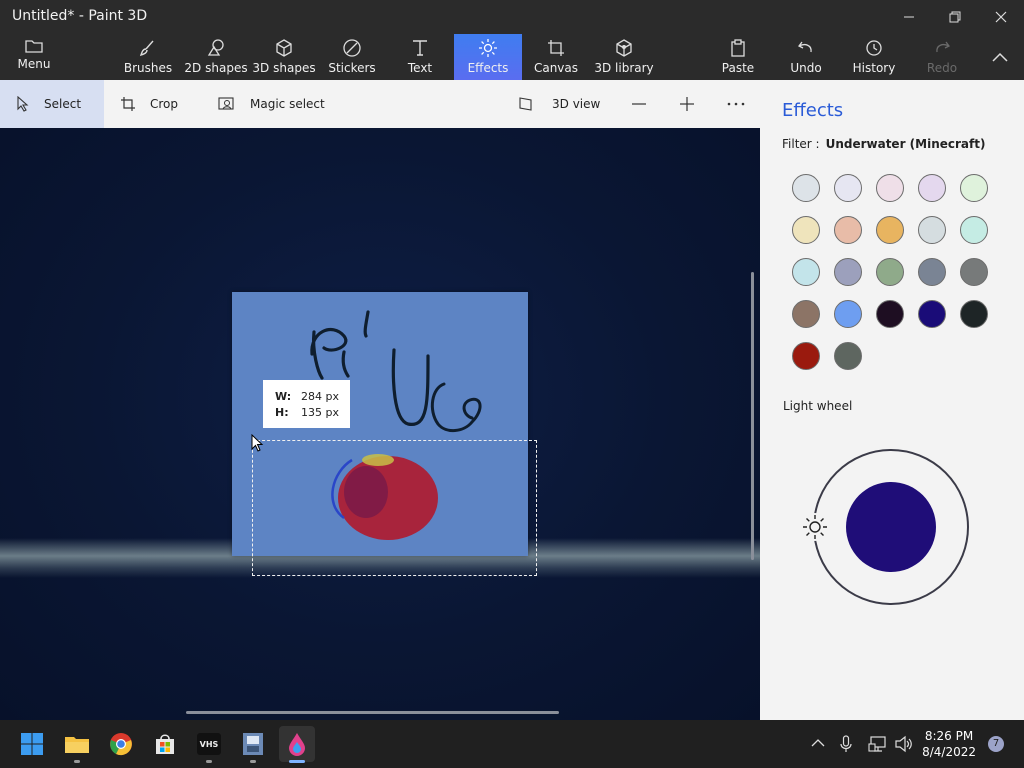 Image resolution: width=1024 pixels, height=768 pixels. I want to click on selection-box, so click(394, 508).